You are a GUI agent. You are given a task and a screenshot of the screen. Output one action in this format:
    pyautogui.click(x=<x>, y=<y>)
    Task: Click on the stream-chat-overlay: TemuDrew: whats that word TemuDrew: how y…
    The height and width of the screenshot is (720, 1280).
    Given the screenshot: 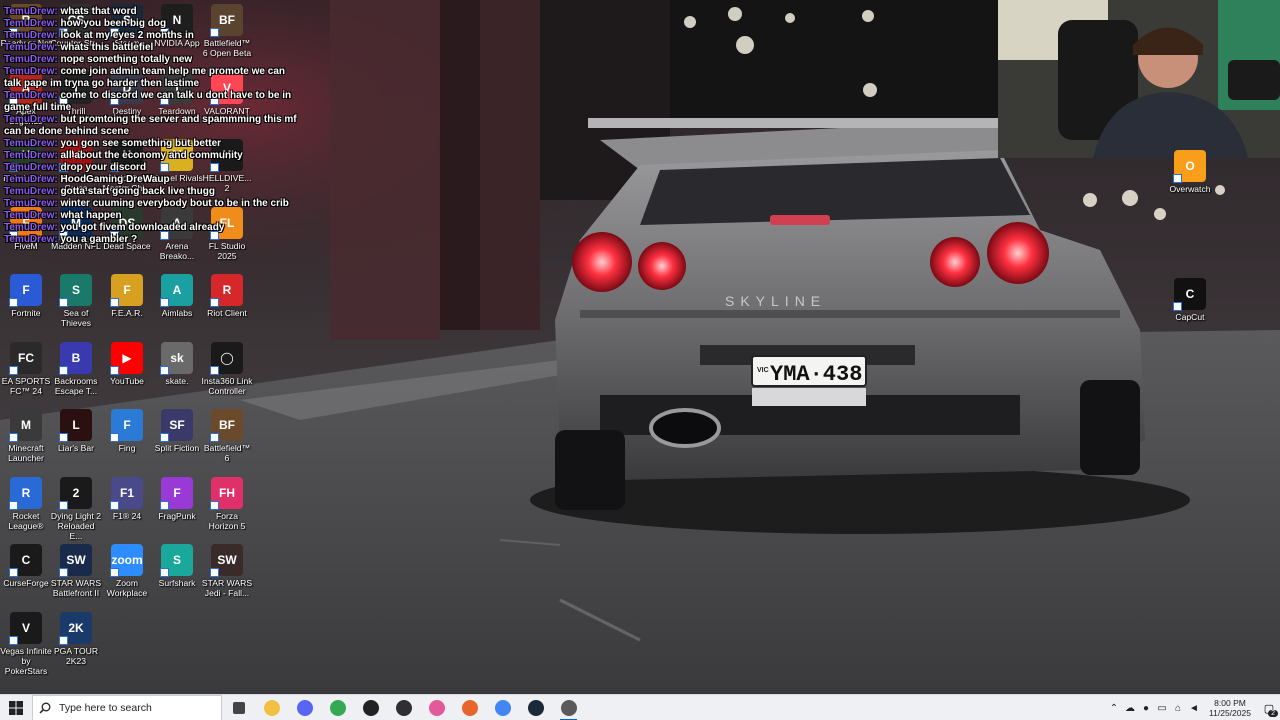 What is the action you would take?
    pyautogui.click(x=154, y=126)
    